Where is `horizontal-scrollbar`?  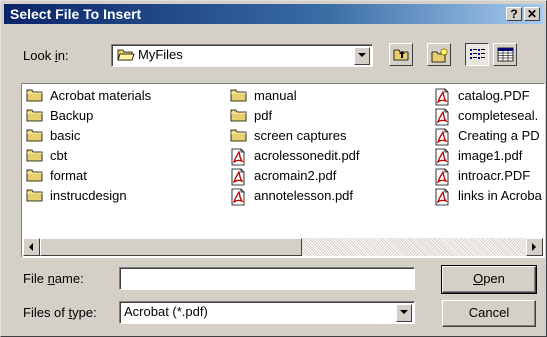
horizontal-scrollbar is located at coordinates (283, 247).